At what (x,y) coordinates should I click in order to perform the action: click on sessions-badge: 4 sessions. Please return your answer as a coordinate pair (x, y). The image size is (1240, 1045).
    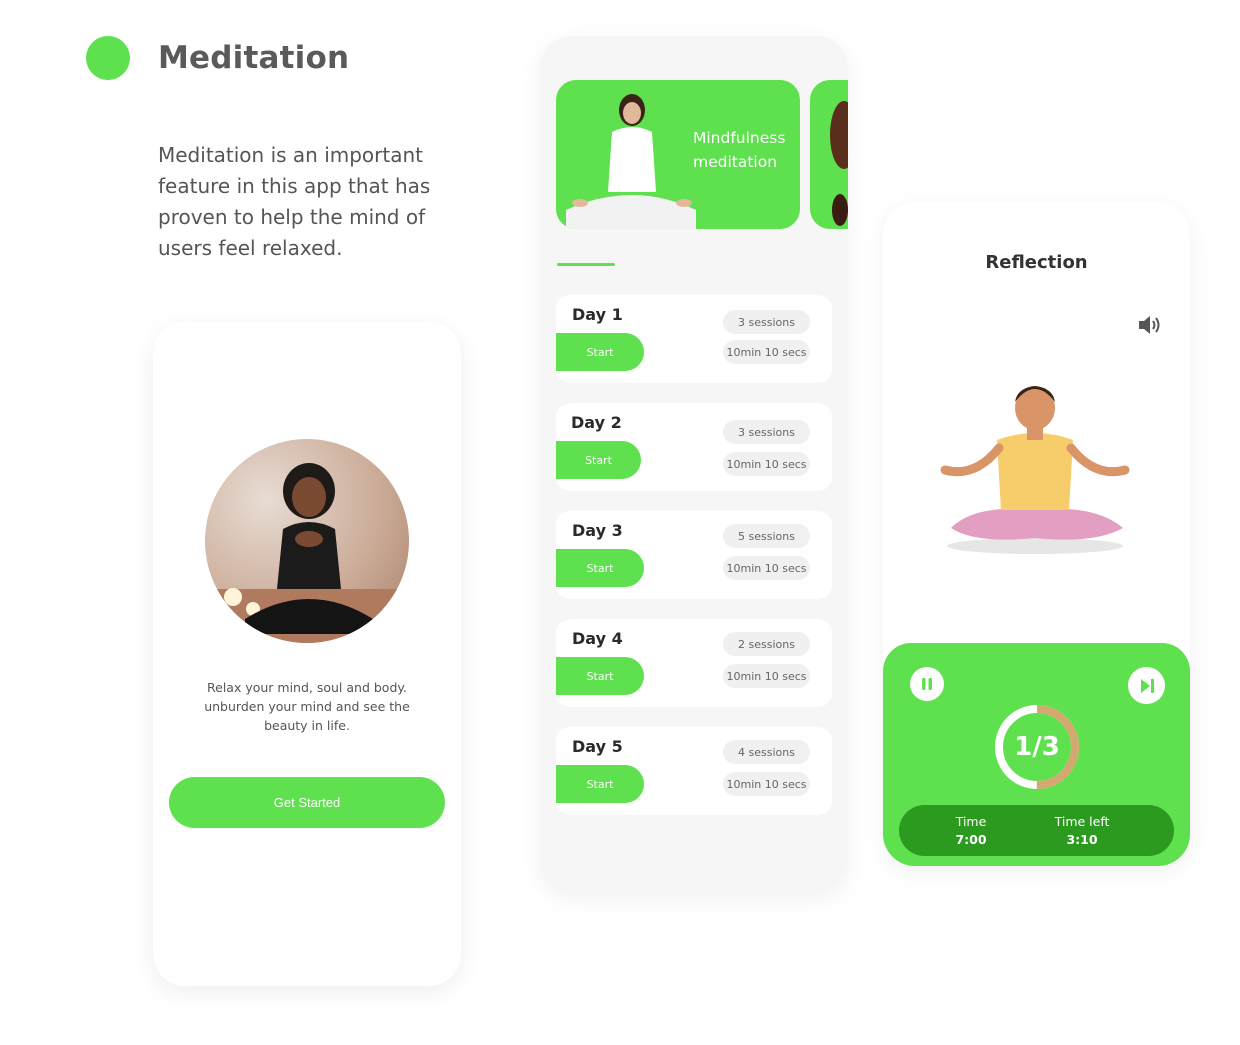
    Looking at the image, I should click on (766, 752).